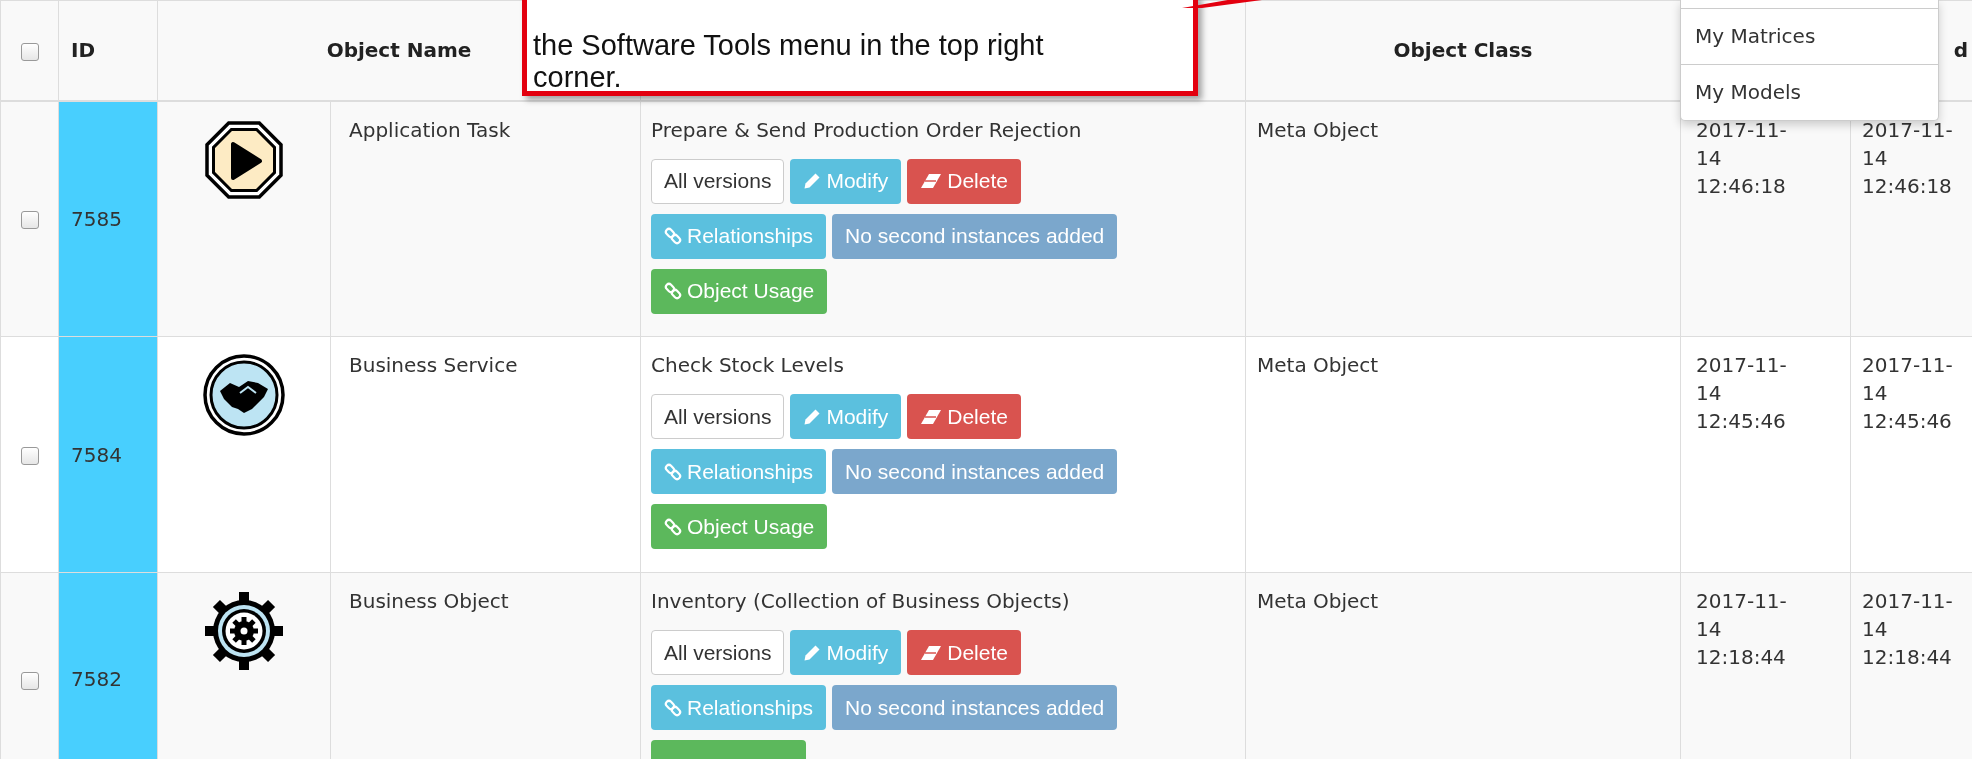 The height and width of the screenshot is (759, 1972). Describe the element at coordinates (860, 601) in the screenshot. I see `object-name: Inventory (Collection of Business Objects)` at that location.